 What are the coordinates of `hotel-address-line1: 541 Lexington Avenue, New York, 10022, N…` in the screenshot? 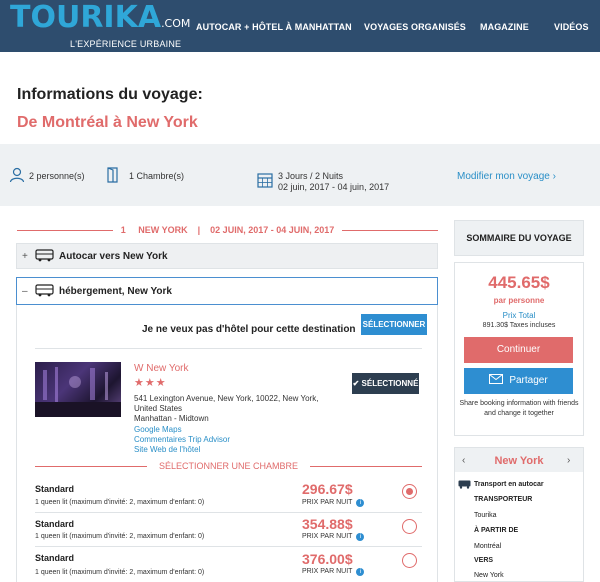 It's located at (226, 398).